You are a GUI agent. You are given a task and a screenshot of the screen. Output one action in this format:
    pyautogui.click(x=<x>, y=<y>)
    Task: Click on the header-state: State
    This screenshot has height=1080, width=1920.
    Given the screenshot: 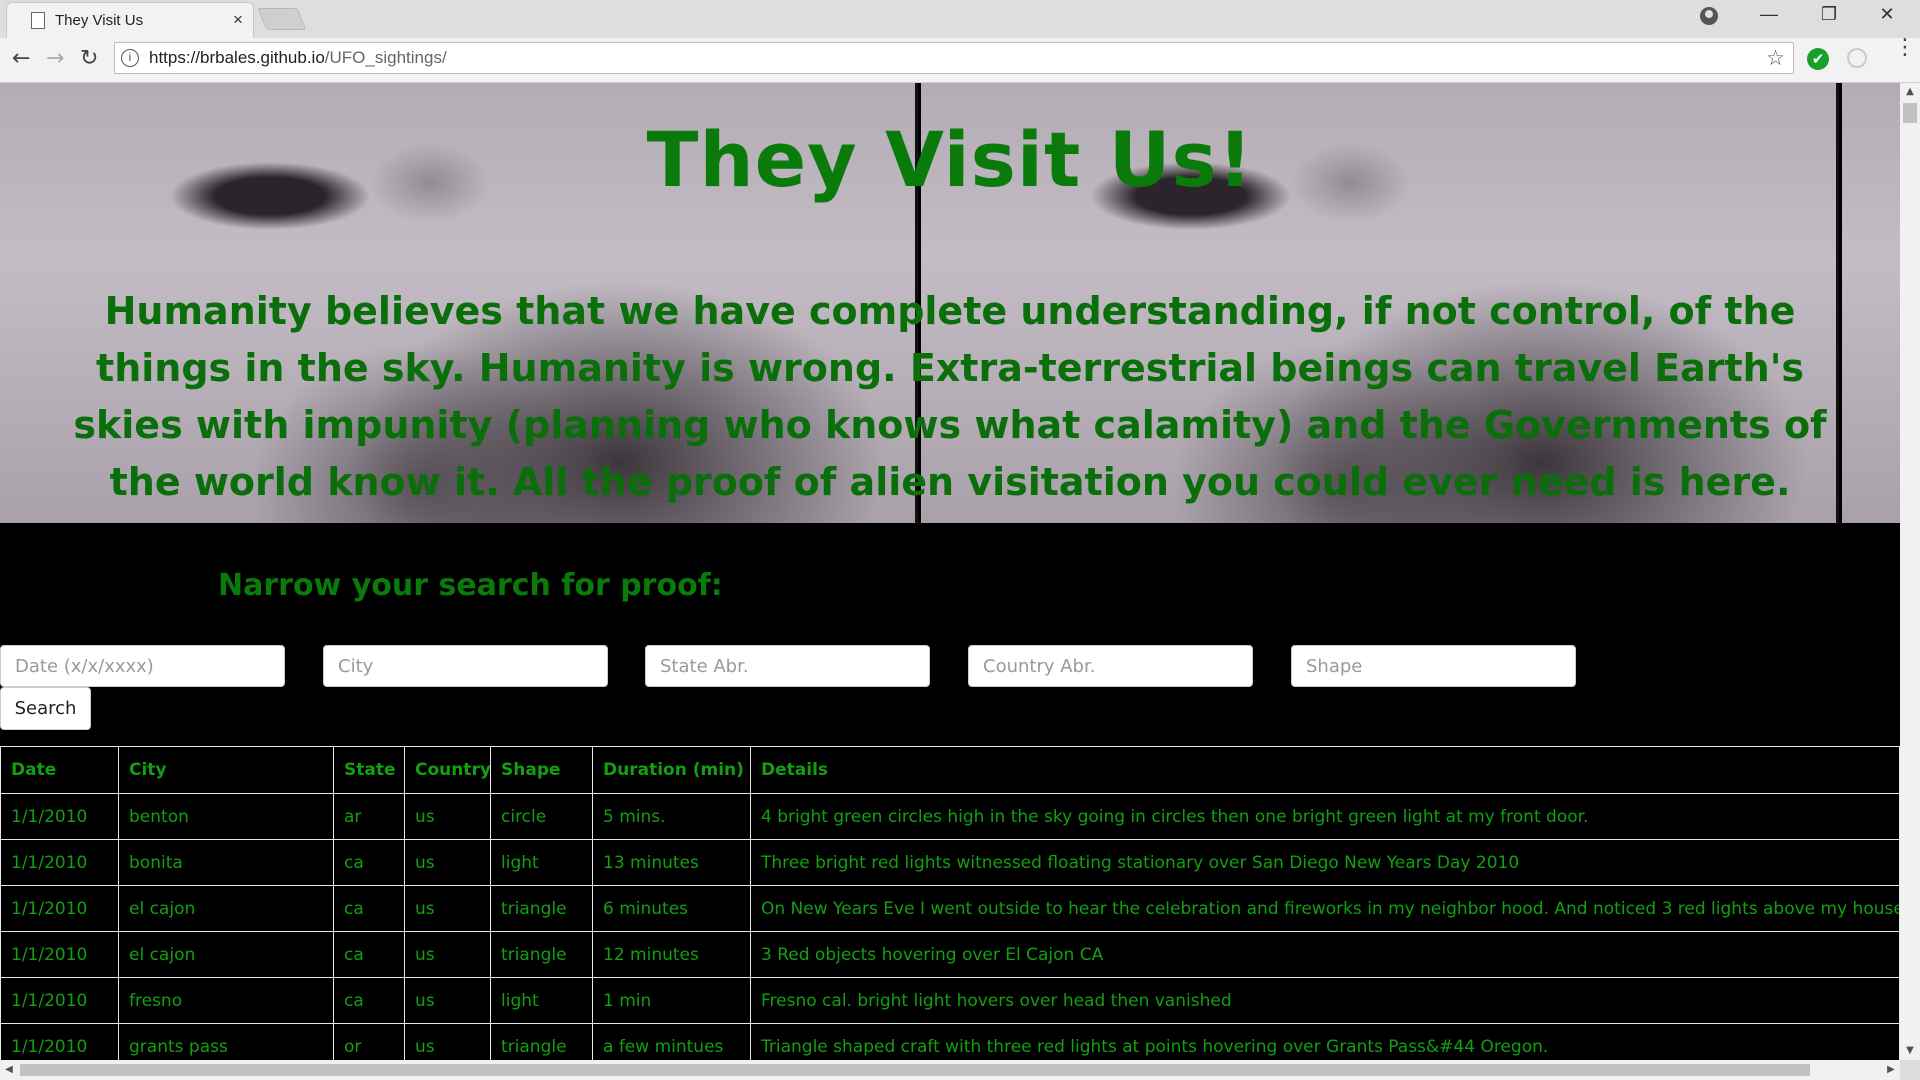 What is the action you would take?
    pyautogui.click(x=369, y=770)
    